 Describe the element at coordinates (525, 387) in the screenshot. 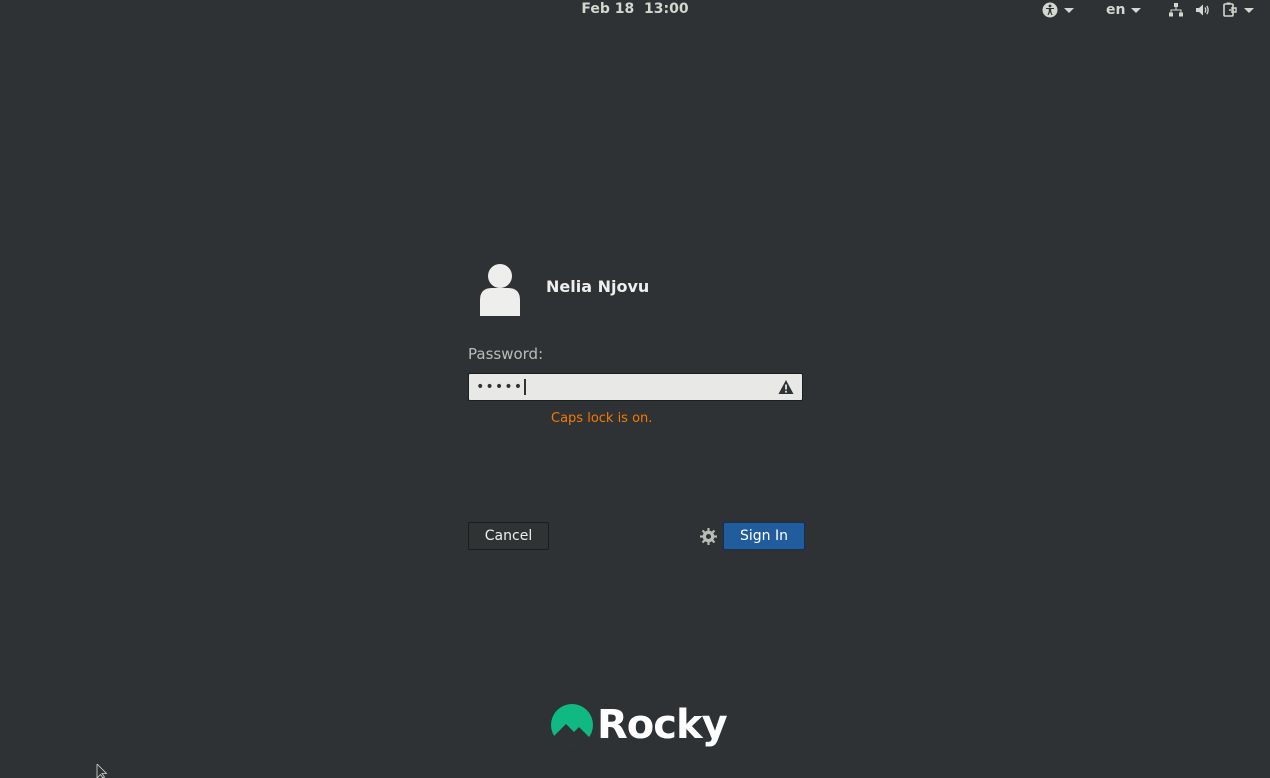

I see `text-cursor` at that location.